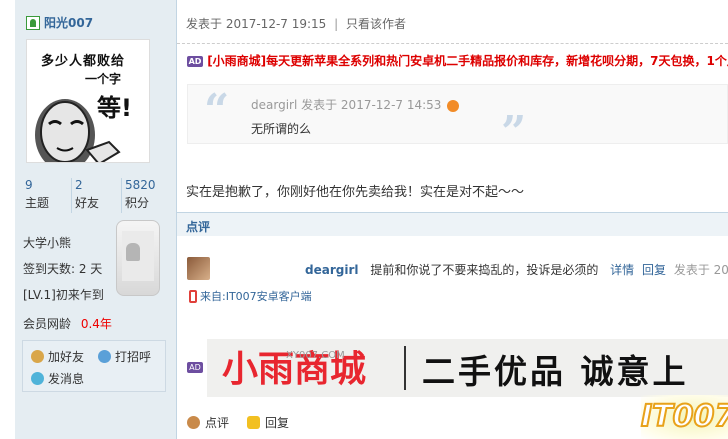 This screenshot has width=728, height=439. Describe the element at coordinates (137, 203) in the screenshot. I see `stat-label: 积分` at that location.